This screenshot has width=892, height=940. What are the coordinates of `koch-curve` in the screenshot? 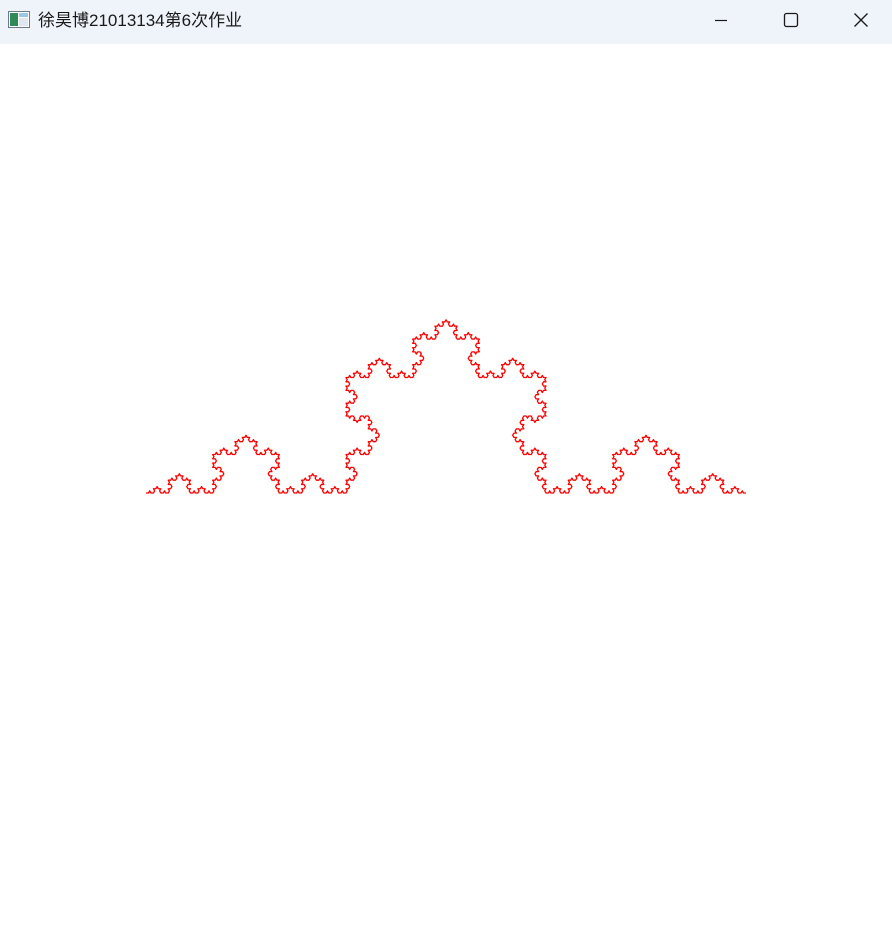 It's located at (446, 406).